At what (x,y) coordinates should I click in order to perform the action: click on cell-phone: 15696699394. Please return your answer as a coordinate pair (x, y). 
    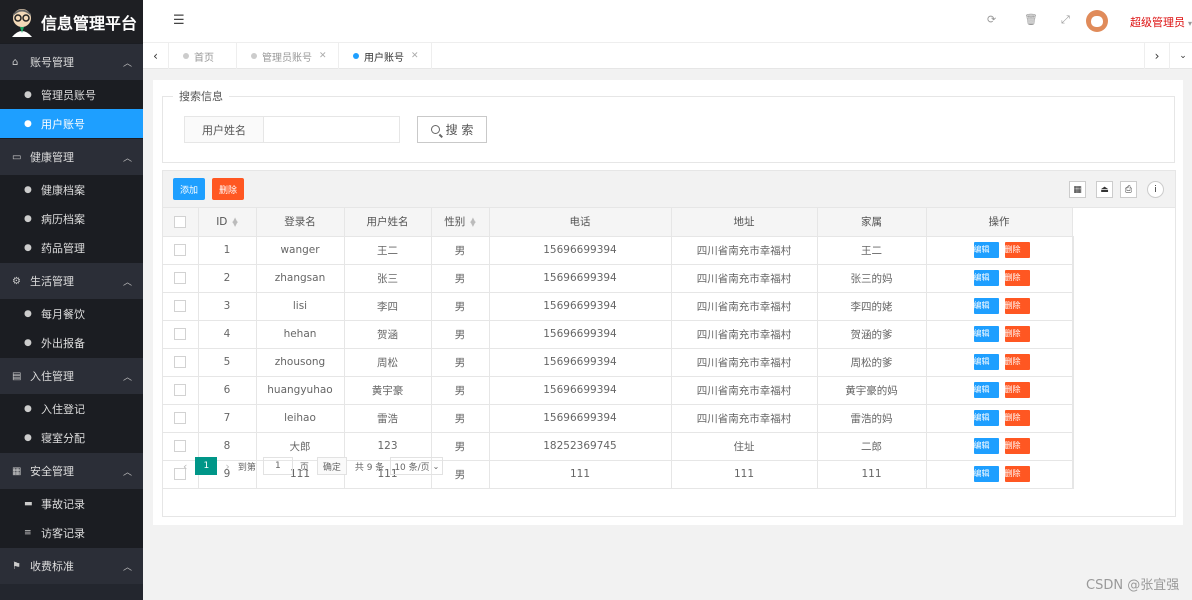
    Looking at the image, I should click on (580, 390).